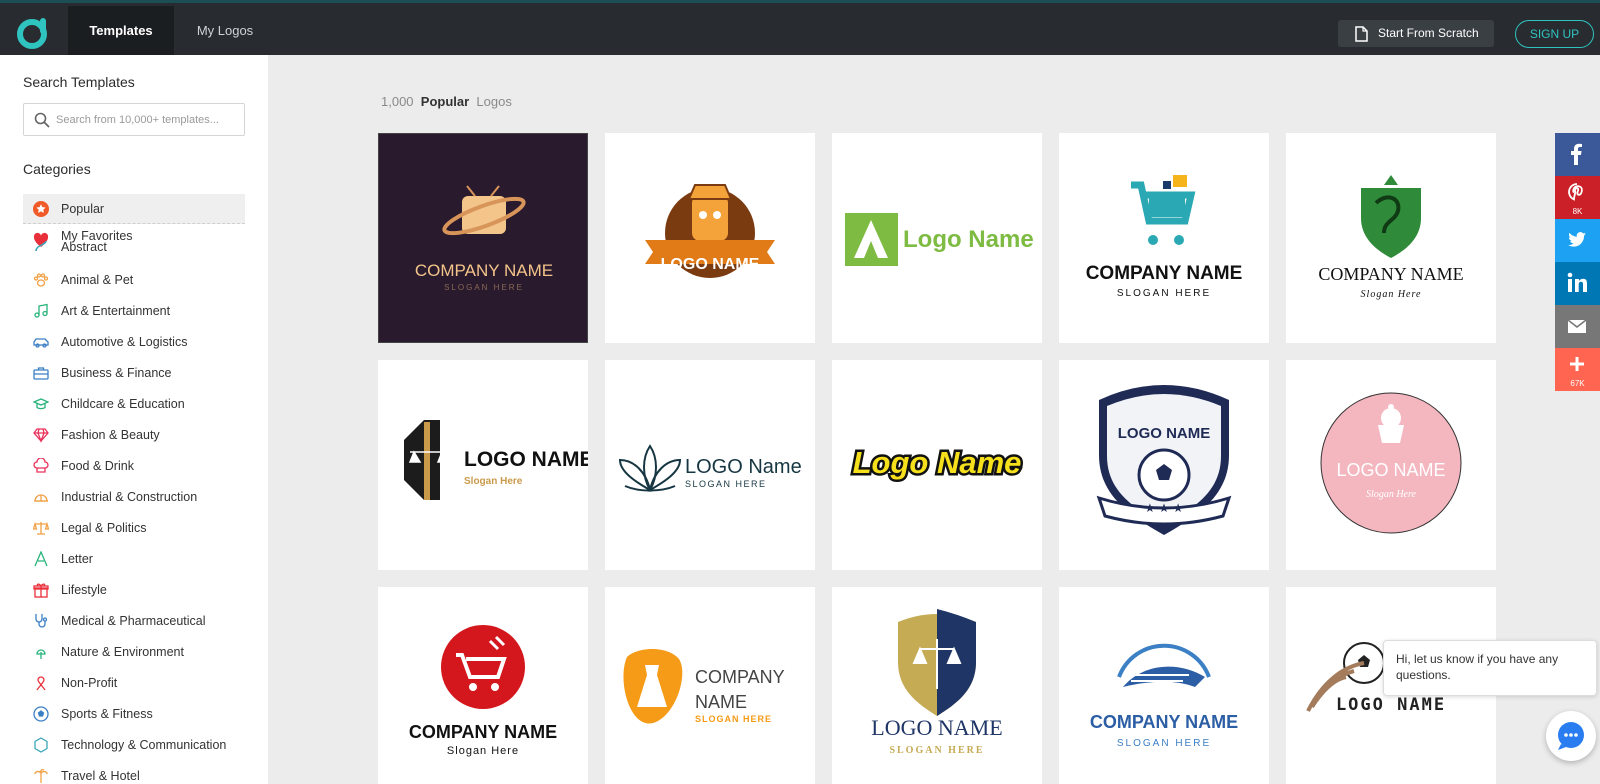  Describe the element at coordinates (968, 239) in the screenshot. I see `logo-text: Logo Name` at that location.